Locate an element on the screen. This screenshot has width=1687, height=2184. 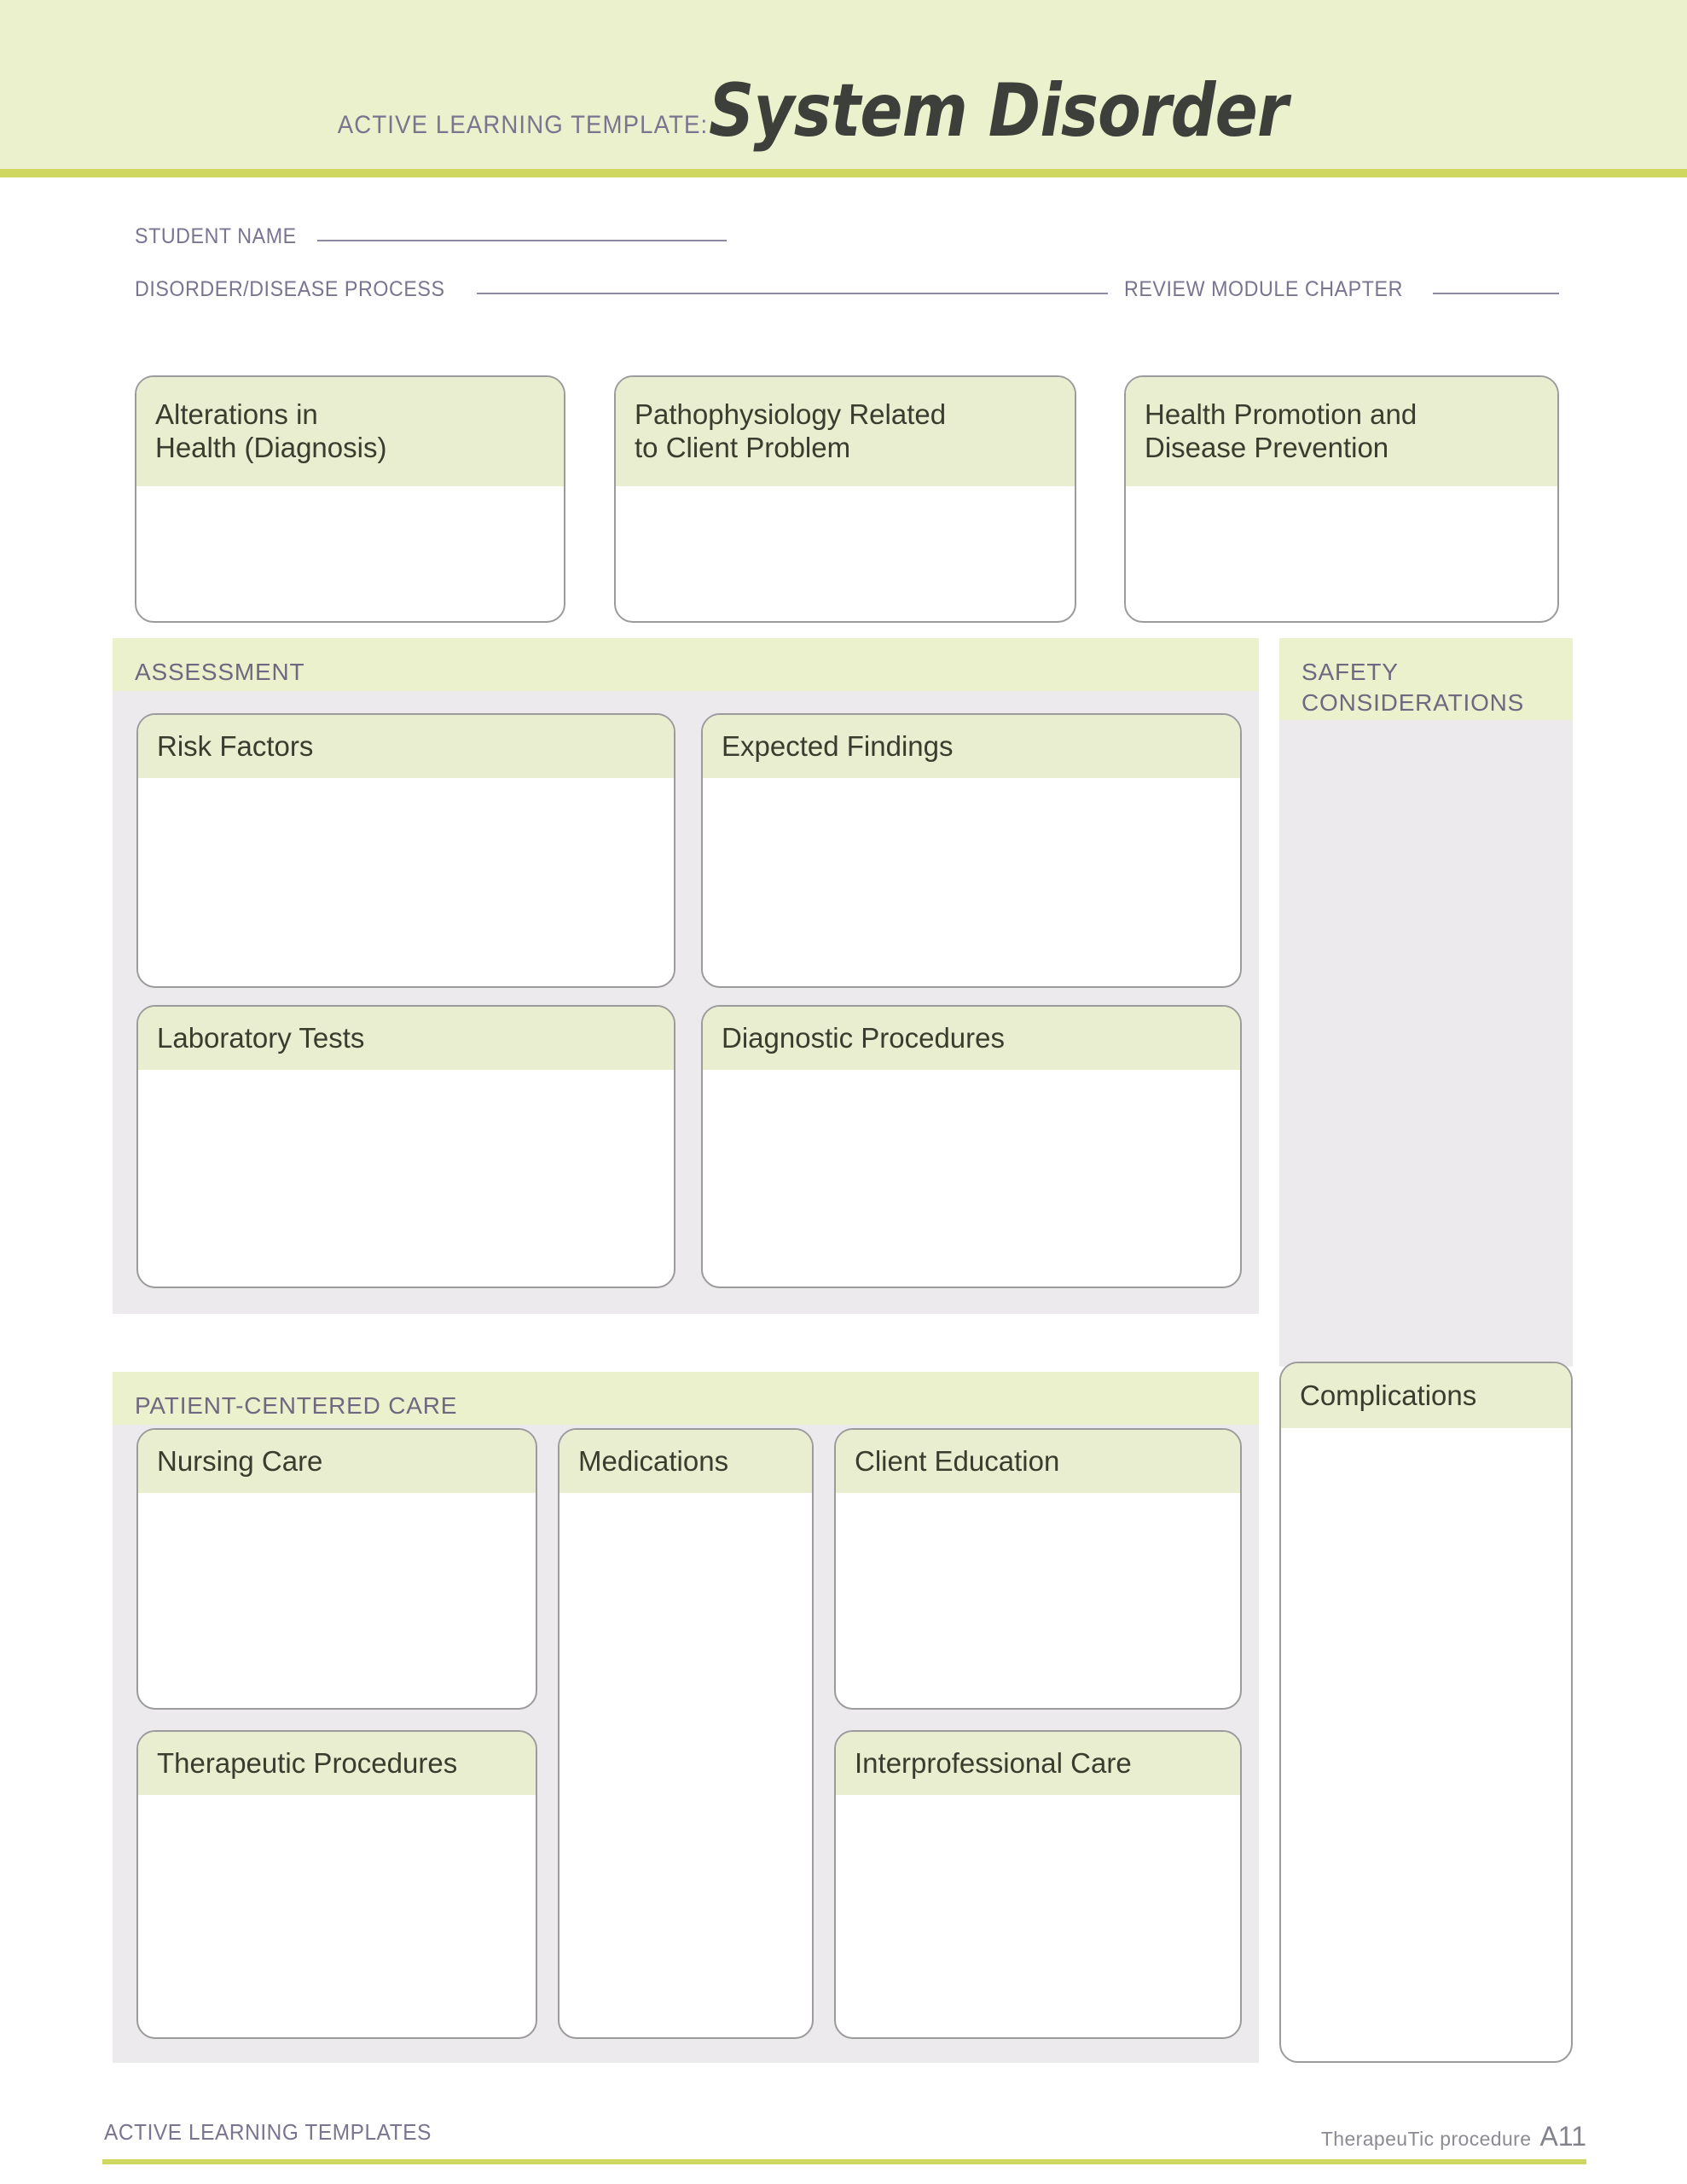
review-chapter-field-row: REVIEW MODULE CHAPTER is located at coordinates (1341, 289).